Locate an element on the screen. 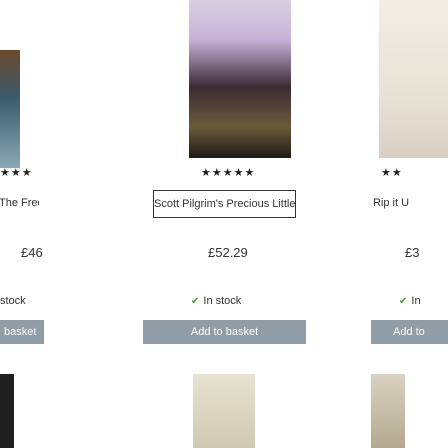  product-title-link: Scott Pilgrim's Precious Little is located at coordinates (224, 204).